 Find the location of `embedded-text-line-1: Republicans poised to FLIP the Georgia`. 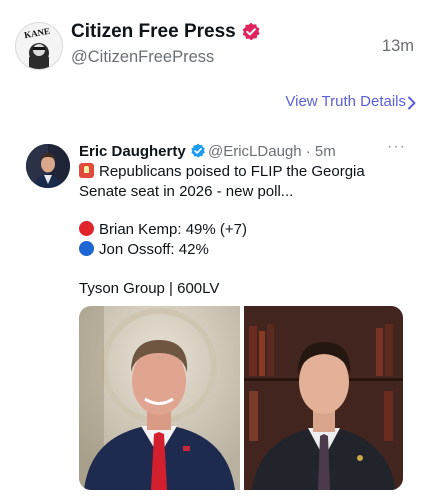

embedded-text-line-1: Republicans poised to FLIP the Georgia is located at coordinates (232, 171).